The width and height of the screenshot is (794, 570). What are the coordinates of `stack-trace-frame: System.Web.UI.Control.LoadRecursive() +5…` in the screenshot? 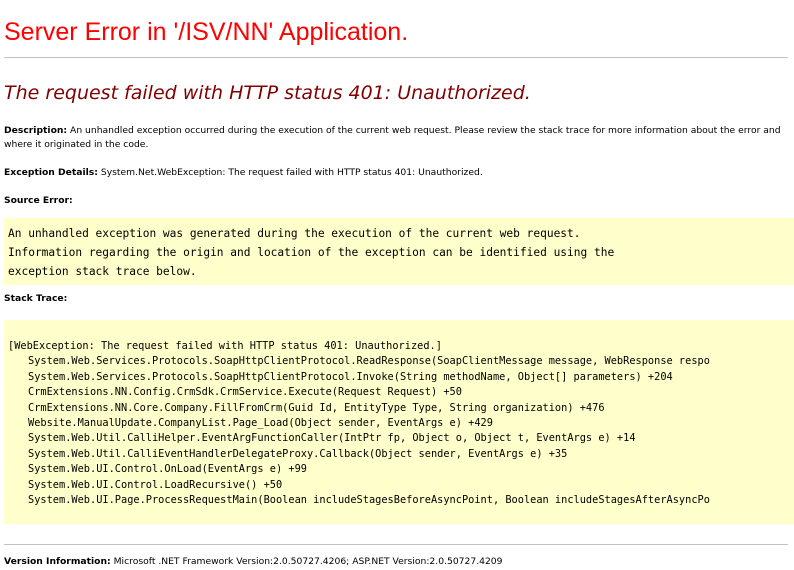 It's located at (155, 484).